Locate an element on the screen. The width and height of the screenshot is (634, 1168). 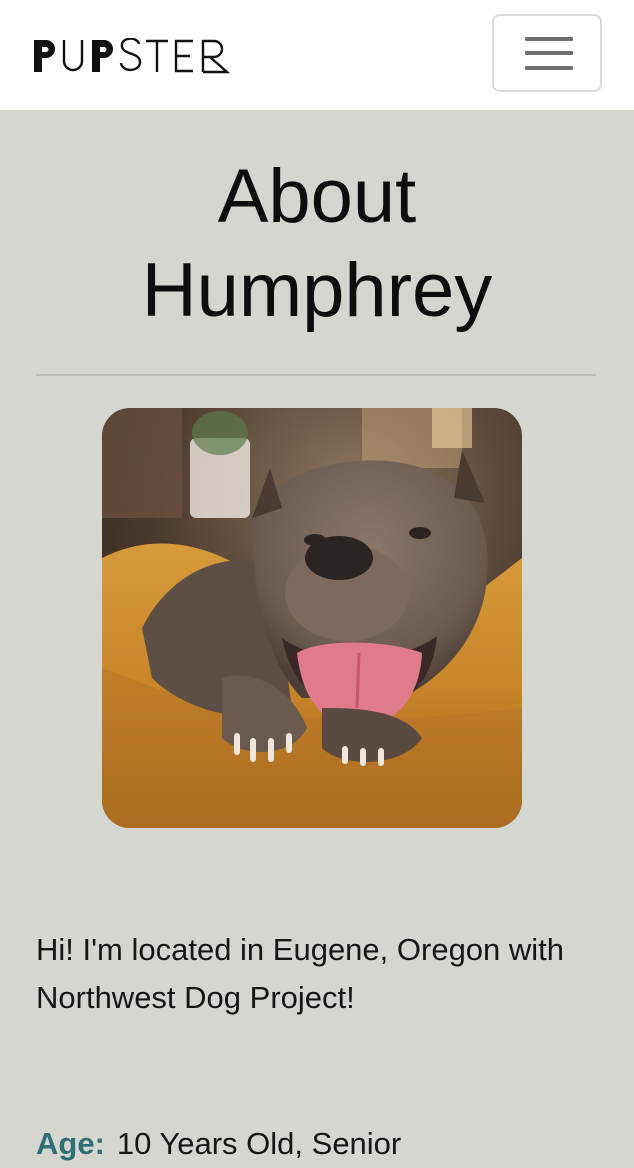
page-title-line-1: About is located at coordinates (317, 196).